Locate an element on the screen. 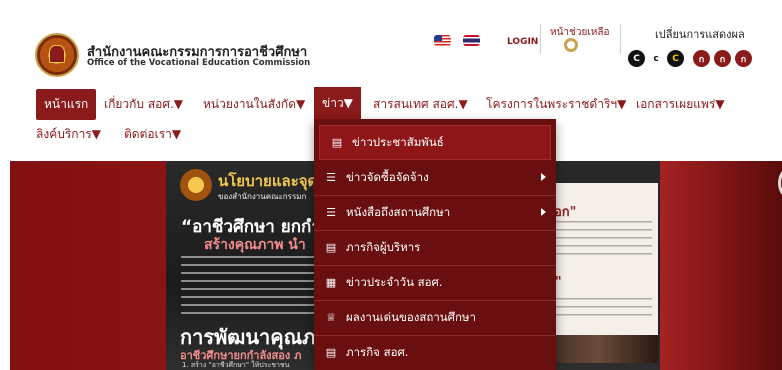 The image size is (782, 370). ovec-logo is located at coordinates (57, 55).